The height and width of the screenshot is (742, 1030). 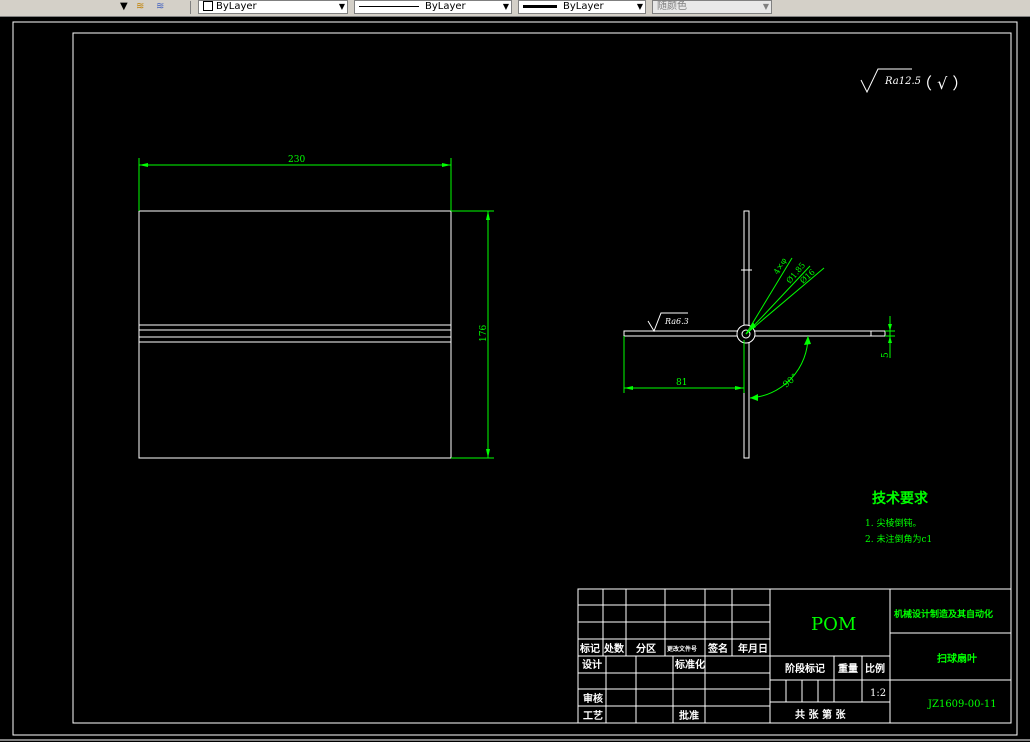 I want to click on tb-header-sign: 签名, so click(x=717, y=648).